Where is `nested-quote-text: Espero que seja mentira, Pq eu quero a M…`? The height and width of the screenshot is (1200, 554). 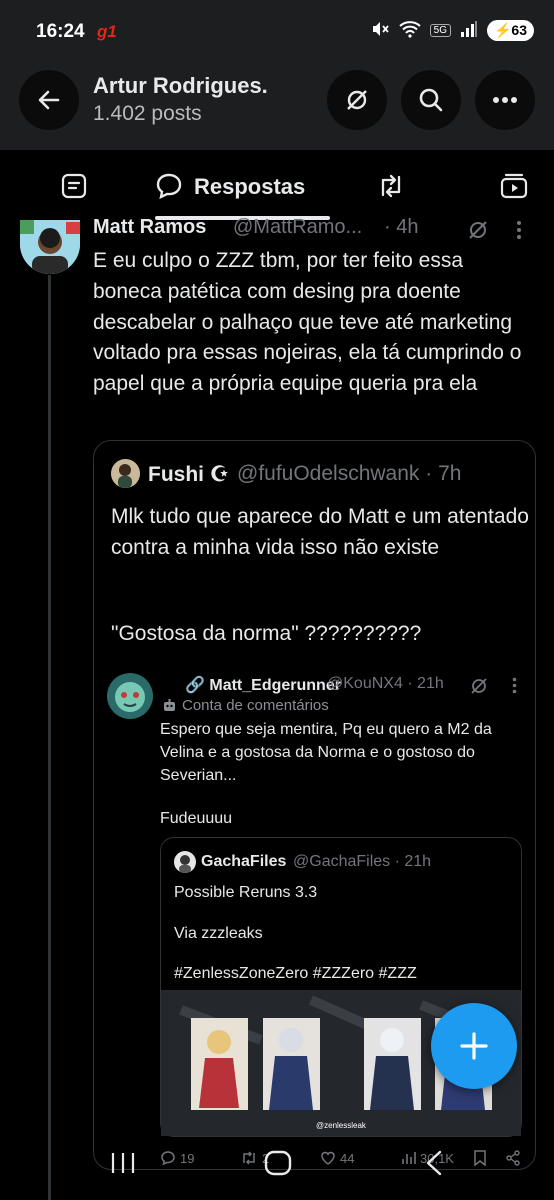 nested-quote-text: Espero que seja mentira, Pq eu quero a M… is located at coordinates (326, 752).